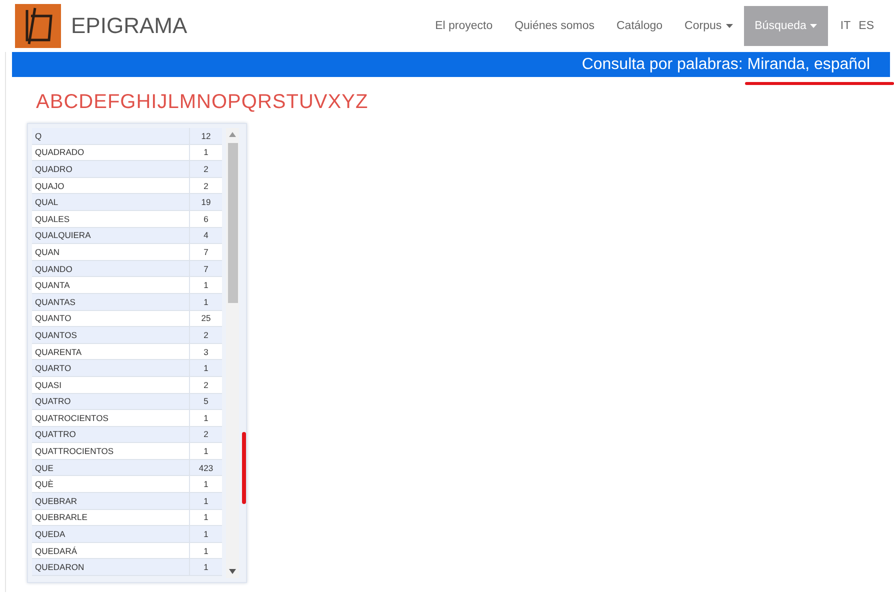  I want to click on word-cell: QUANTAS, so click(111, 302).